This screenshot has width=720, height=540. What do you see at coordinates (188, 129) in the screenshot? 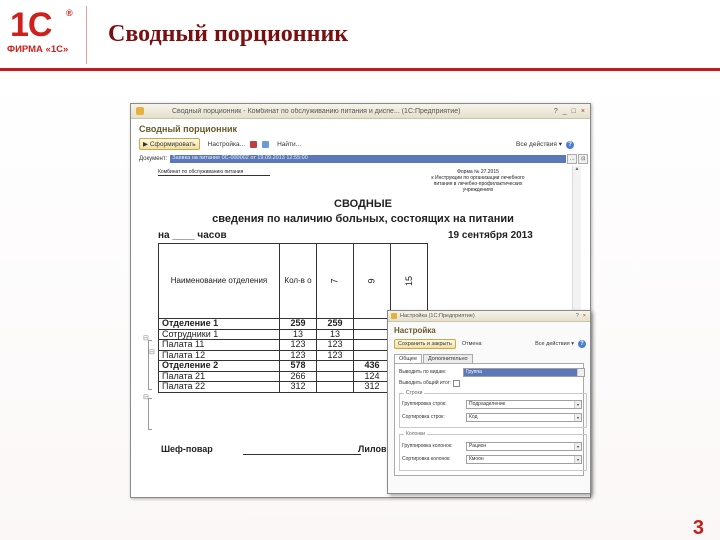
I see `form-title: Сводный порционник` at bounding box center [188, 129].